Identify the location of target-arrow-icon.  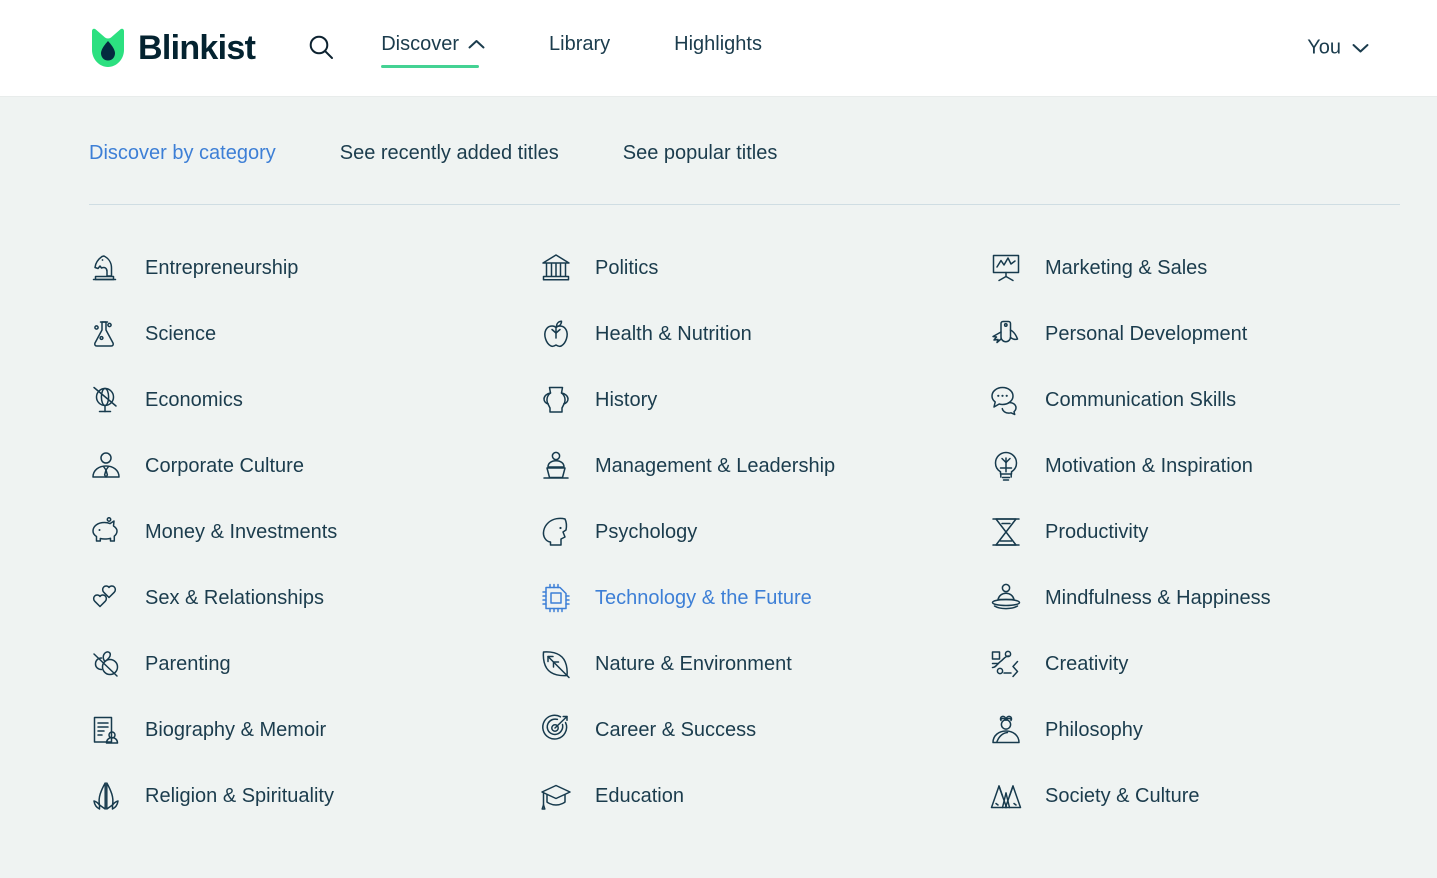
(556, 730).